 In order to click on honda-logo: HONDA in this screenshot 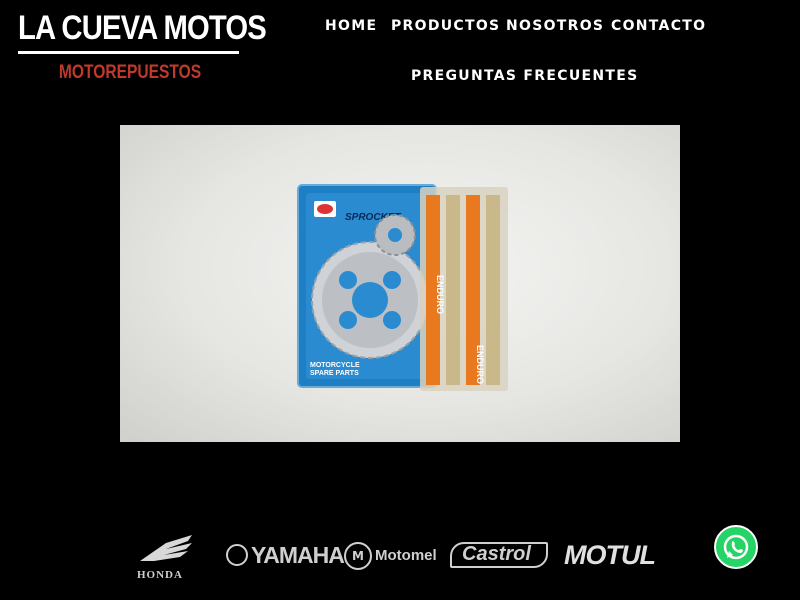, I will do `click(165, 557)`.